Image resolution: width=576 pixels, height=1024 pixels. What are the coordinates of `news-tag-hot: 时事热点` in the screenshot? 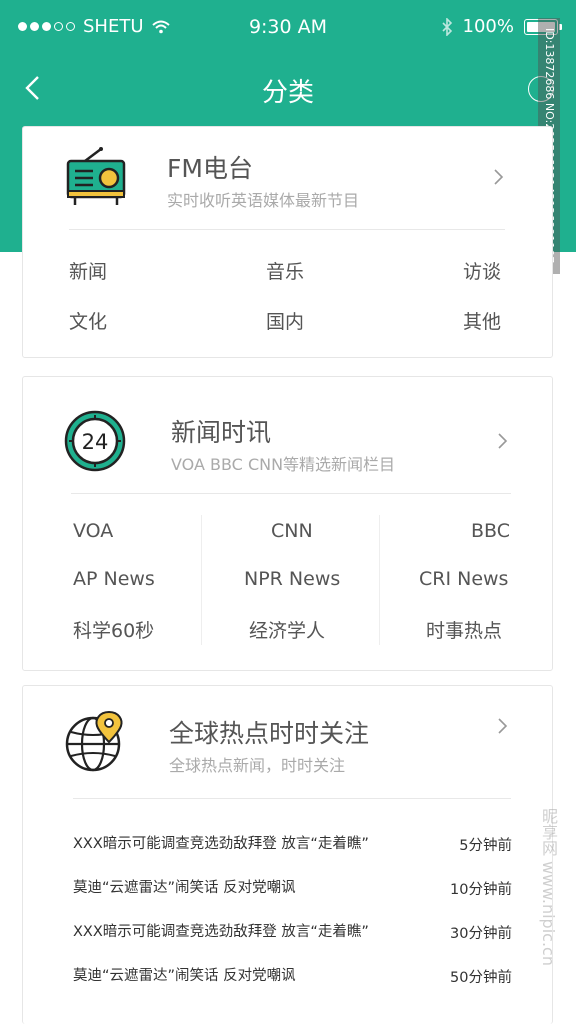 It's located at (464, 629).